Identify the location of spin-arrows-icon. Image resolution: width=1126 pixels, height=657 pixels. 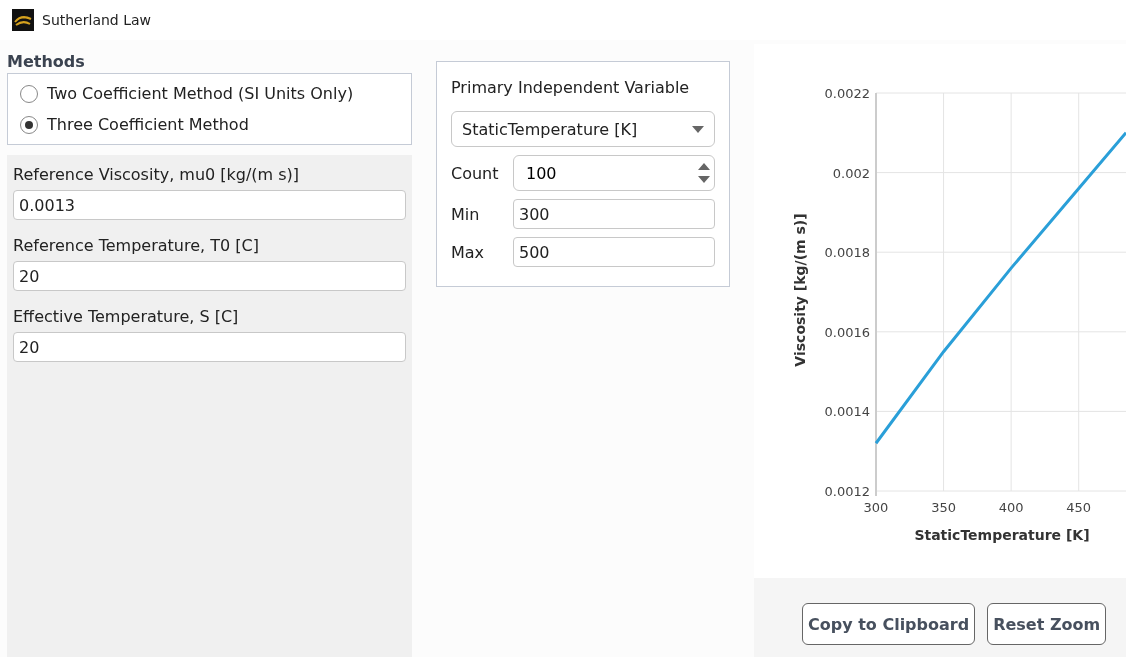
(704, 173).